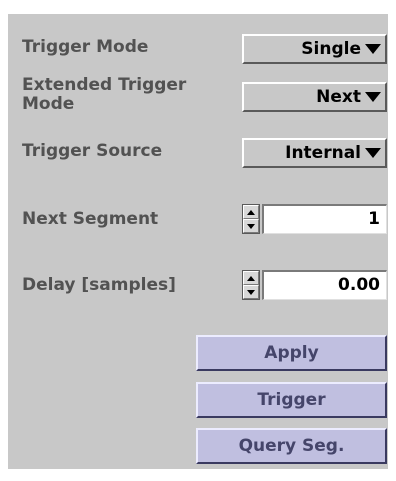 The width and height of the screenshot is (396, 481). I want to click on delay-spinner, so click(251, 285).